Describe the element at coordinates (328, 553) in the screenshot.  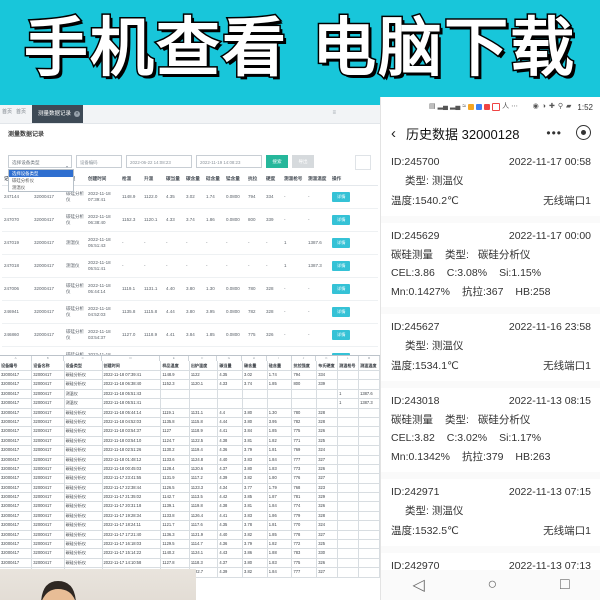
I see `excel-cell: 330` at that location.